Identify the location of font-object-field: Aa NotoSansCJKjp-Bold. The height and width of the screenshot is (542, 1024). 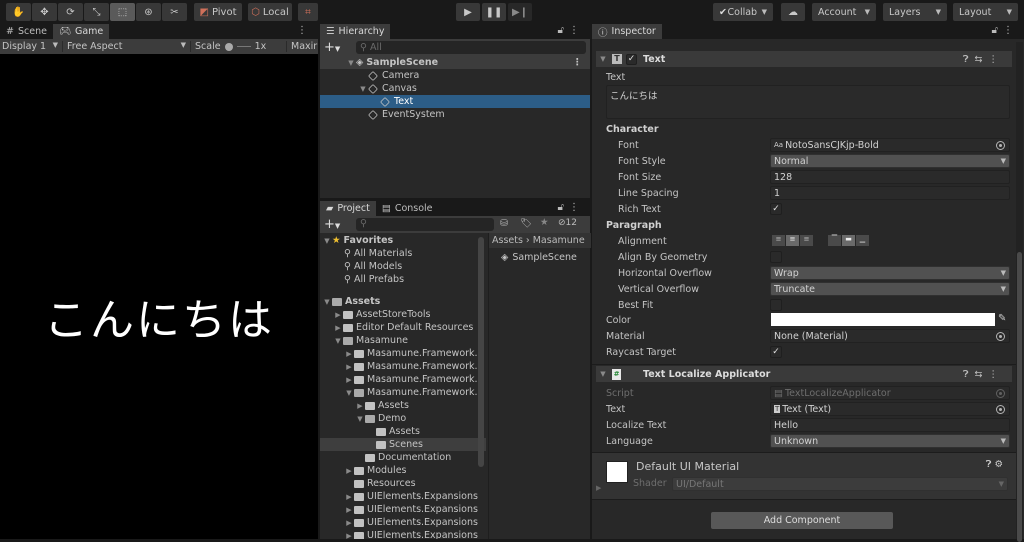
(890, 145).